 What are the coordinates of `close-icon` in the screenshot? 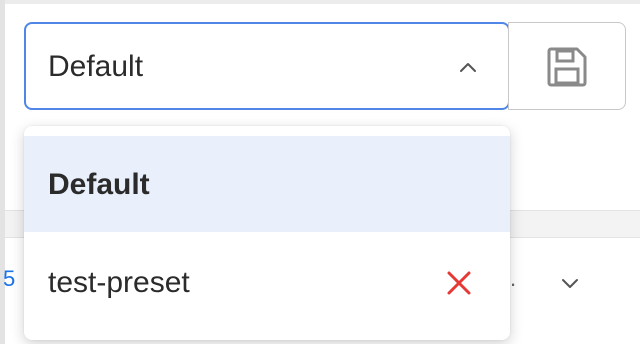 It's located at (459, 283).